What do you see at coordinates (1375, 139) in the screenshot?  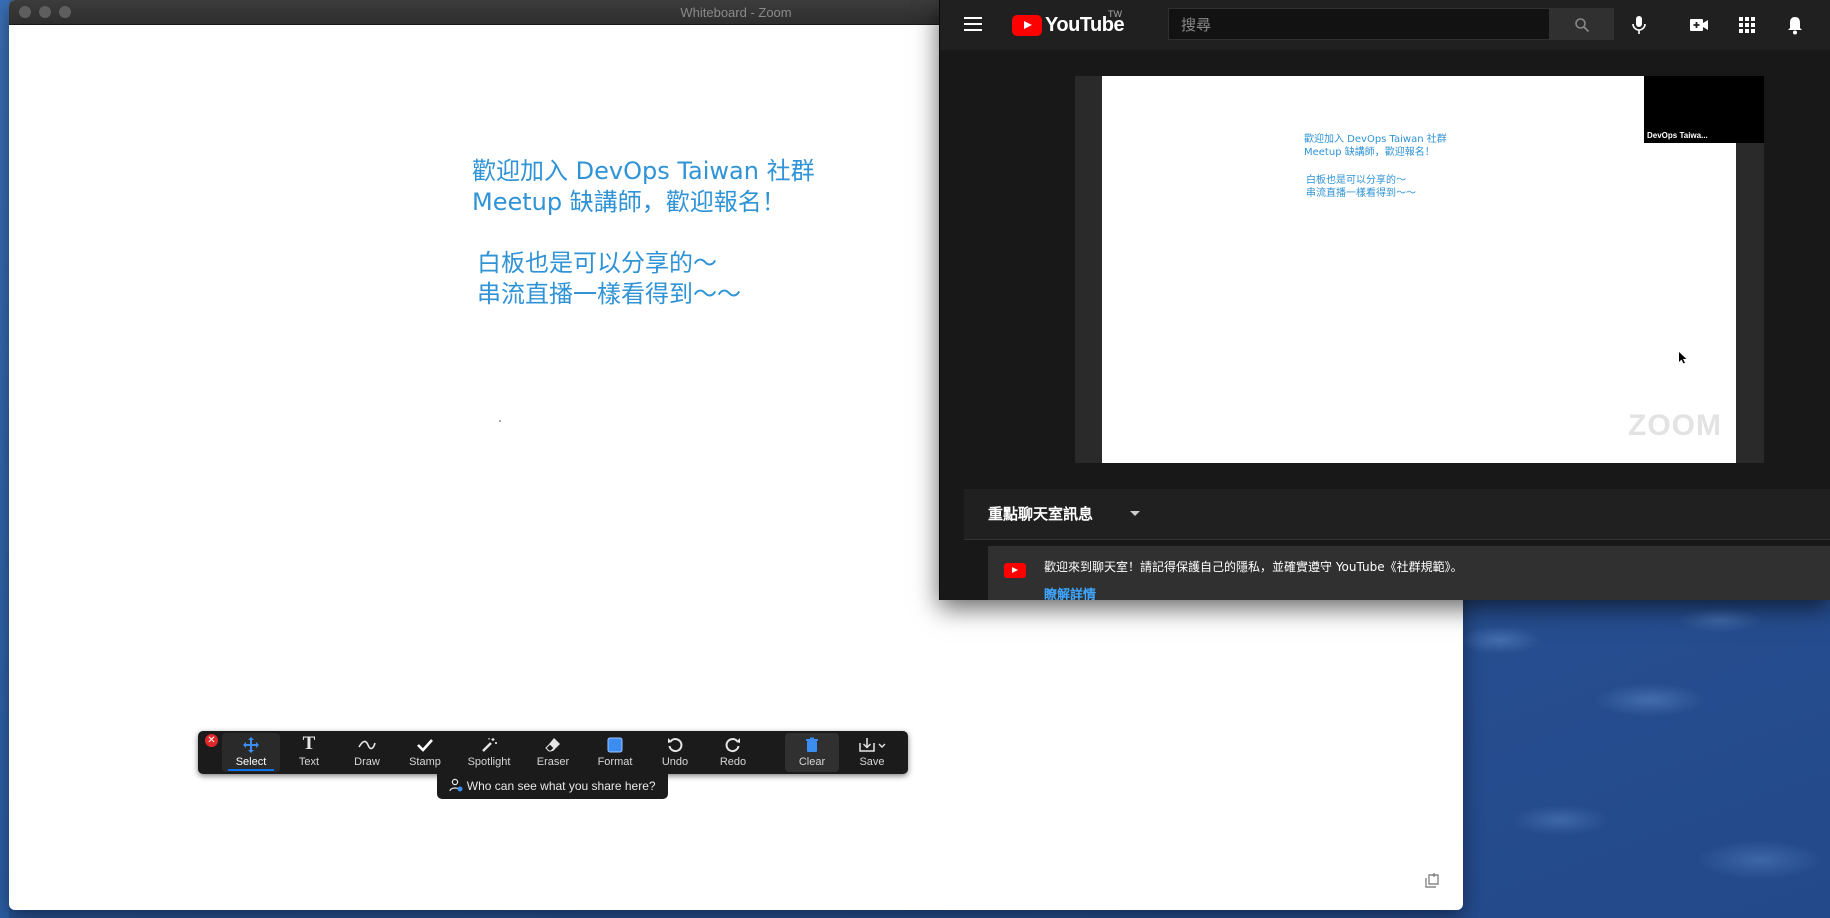 I see `stream-text-line-1: 歡迎加入 DevOps Taiwan 社群` at bounding box center [1375, 139].